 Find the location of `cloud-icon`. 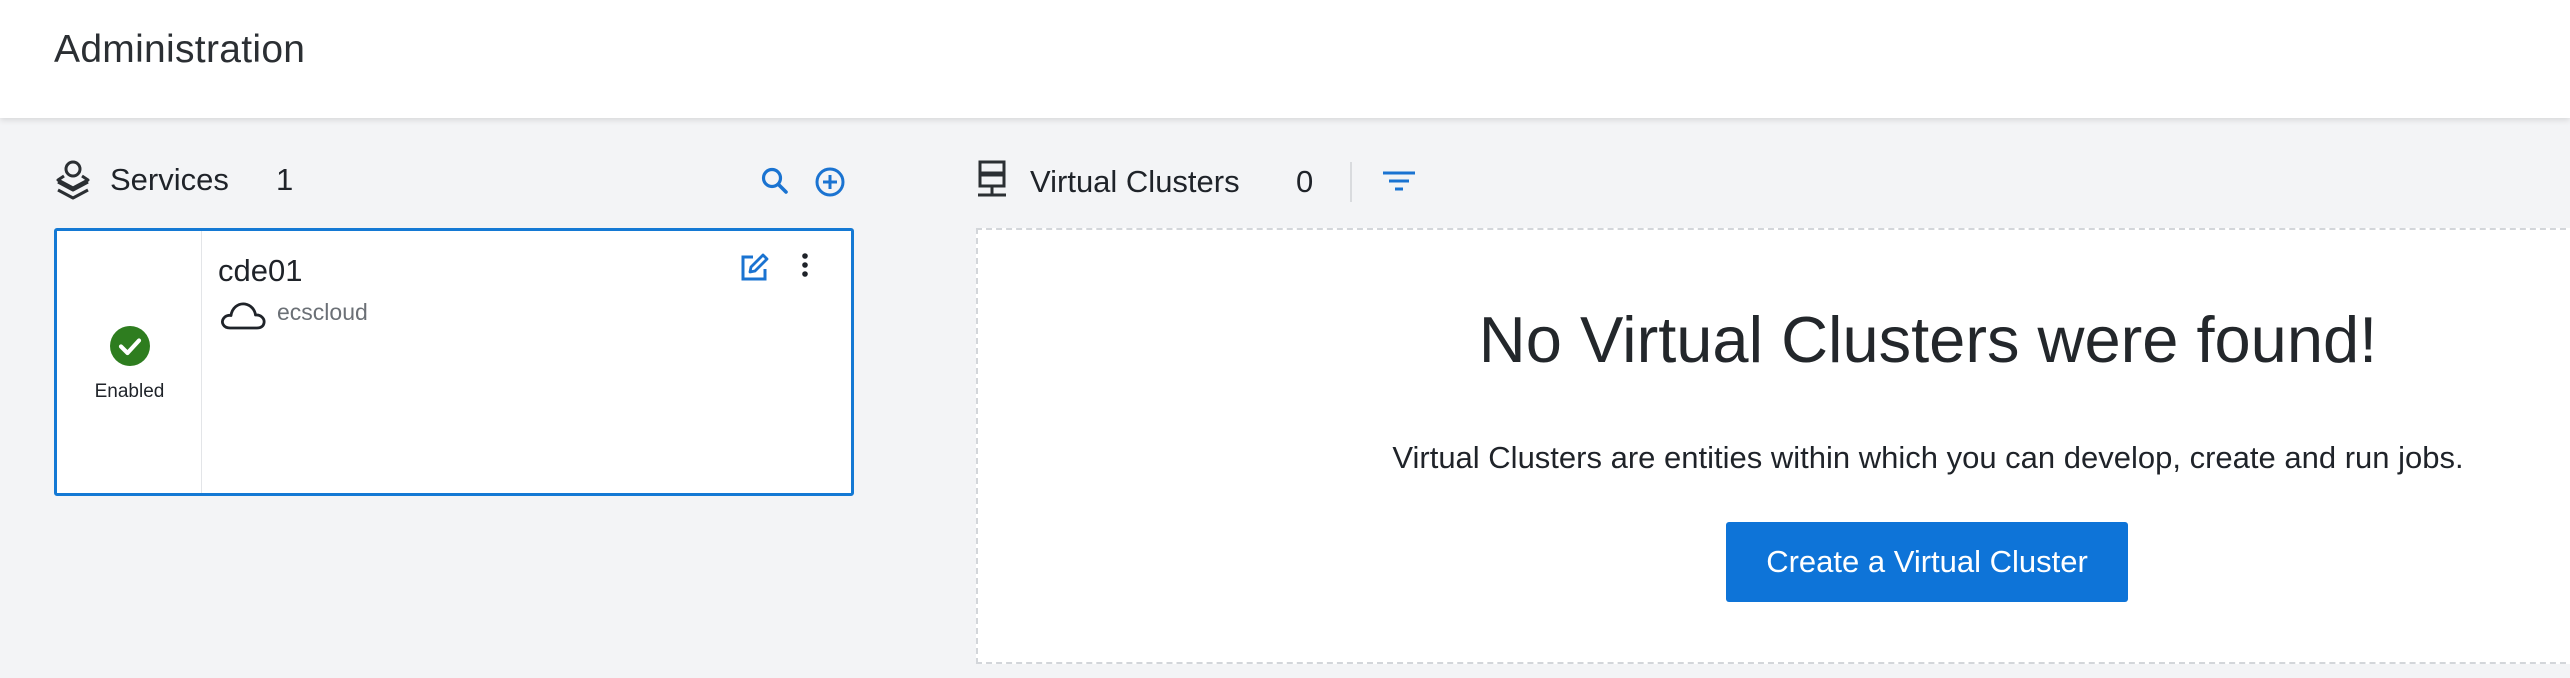

cloud-icon is located at coordinates (243, 316).